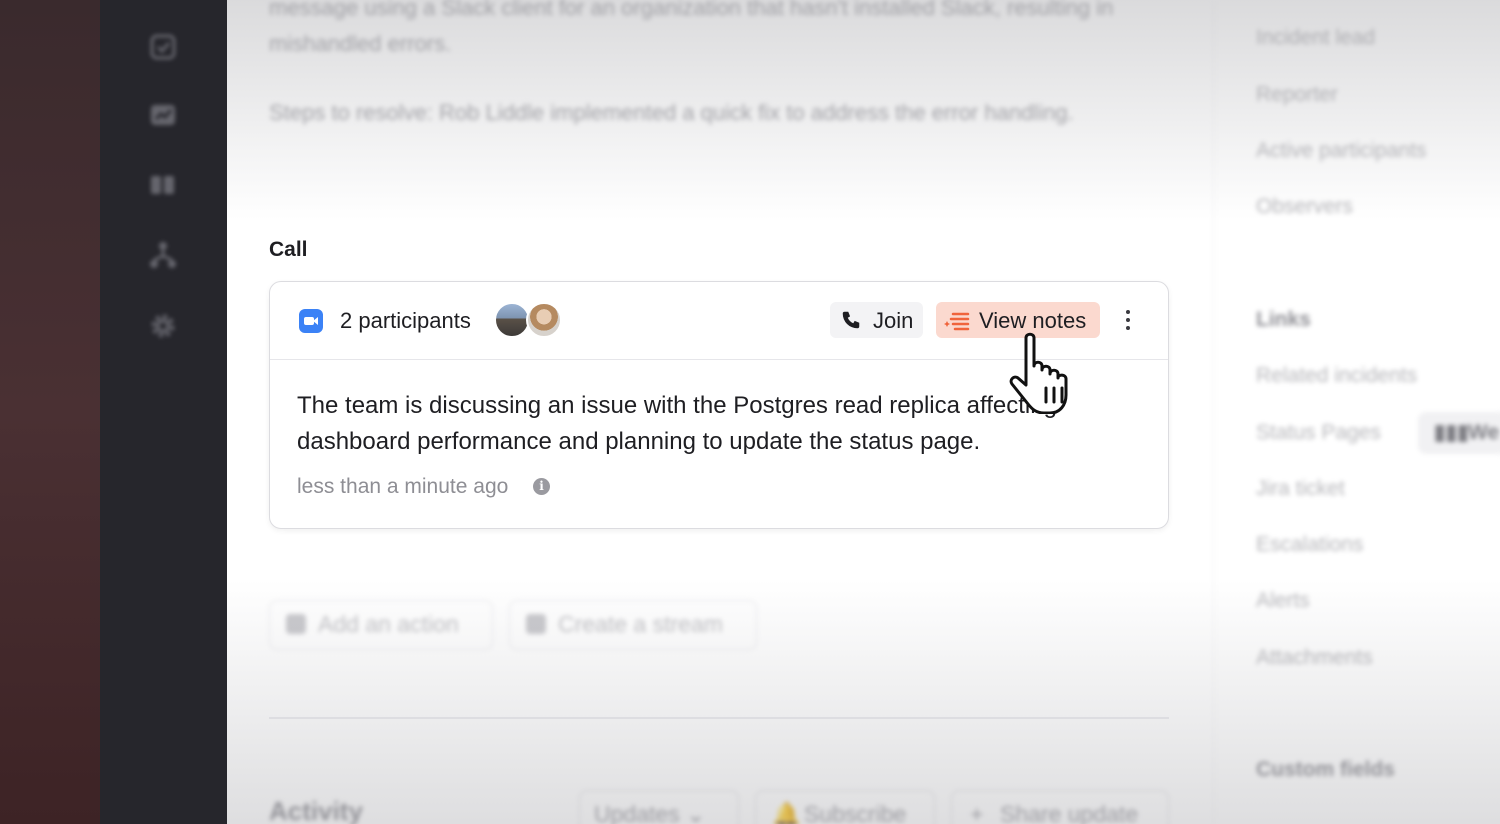  What do you see at coordinates (296, 624) in the screenshot?
I see `add-action-icon` at bounding box center [296, 624].